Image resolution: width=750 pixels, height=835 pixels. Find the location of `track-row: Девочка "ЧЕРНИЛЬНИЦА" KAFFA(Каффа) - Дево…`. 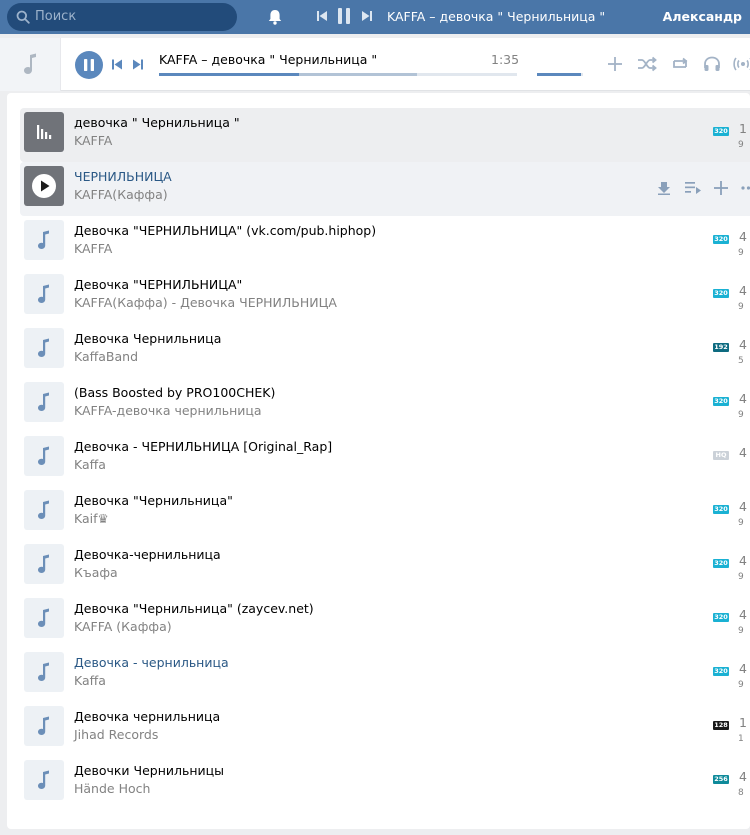

track-row: Девочка "ЧЕРНИЛЬНИЦА" KAFFA(Каффа) - Дево… is located at coordinates (385, 297).